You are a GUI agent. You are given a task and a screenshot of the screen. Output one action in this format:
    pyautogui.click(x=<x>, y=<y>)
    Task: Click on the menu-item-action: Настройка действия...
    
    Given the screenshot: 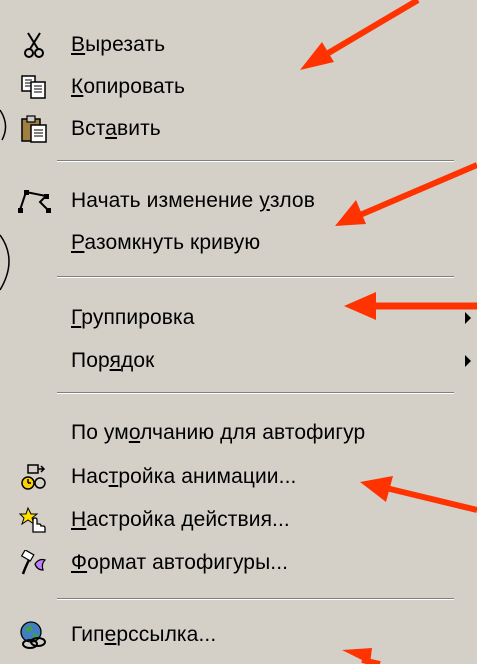 What is the action you would take?
    pyautogui.click(x=238, y=520)
    